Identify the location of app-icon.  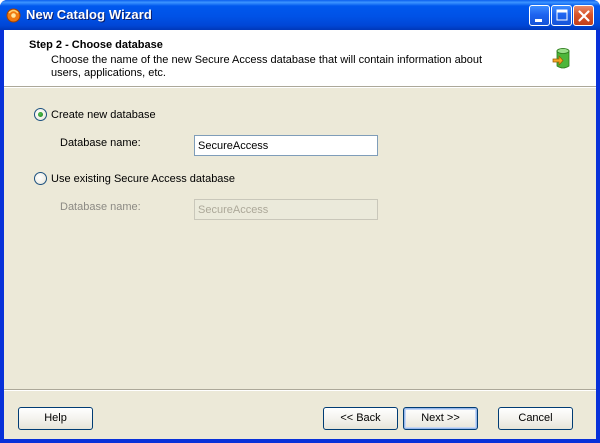
(13, 15).